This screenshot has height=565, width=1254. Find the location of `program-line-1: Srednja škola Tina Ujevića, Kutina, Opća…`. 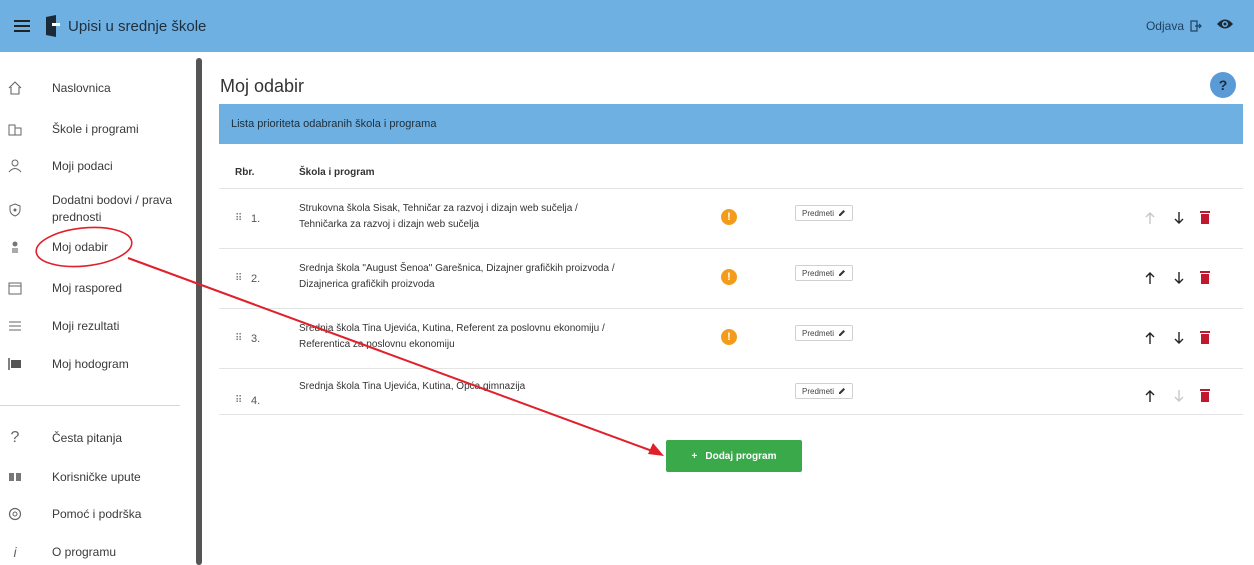

program-line-1: Srednja škola Tina Ujevića, Kutina, Opća… is located at coordinates (412, 386).